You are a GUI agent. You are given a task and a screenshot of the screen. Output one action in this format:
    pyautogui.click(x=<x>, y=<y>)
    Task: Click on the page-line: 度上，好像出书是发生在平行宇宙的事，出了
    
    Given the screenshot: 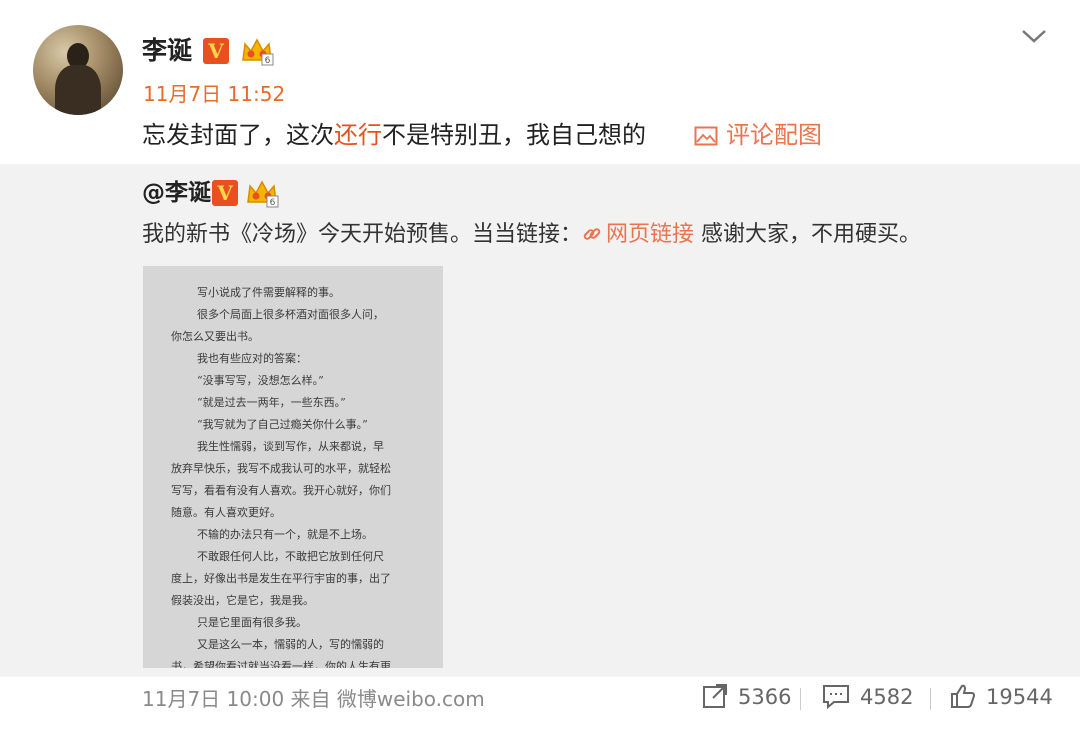 What is the action you would take?
    pyautogui.click(x=281, y=578)
    